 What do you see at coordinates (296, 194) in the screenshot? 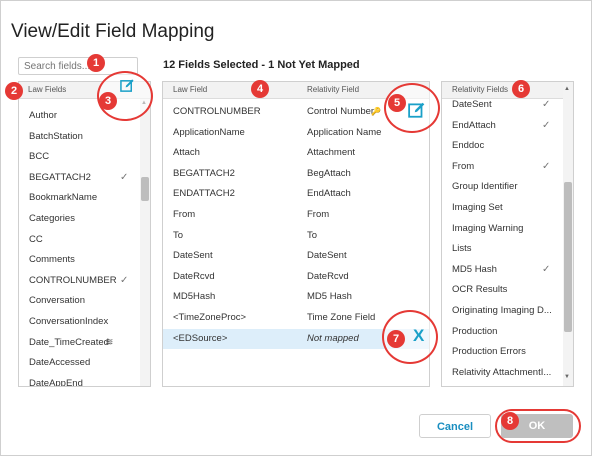
I see `mapping-row: ENDATTACH2 EndAttach` at bounding box center [296, 194].